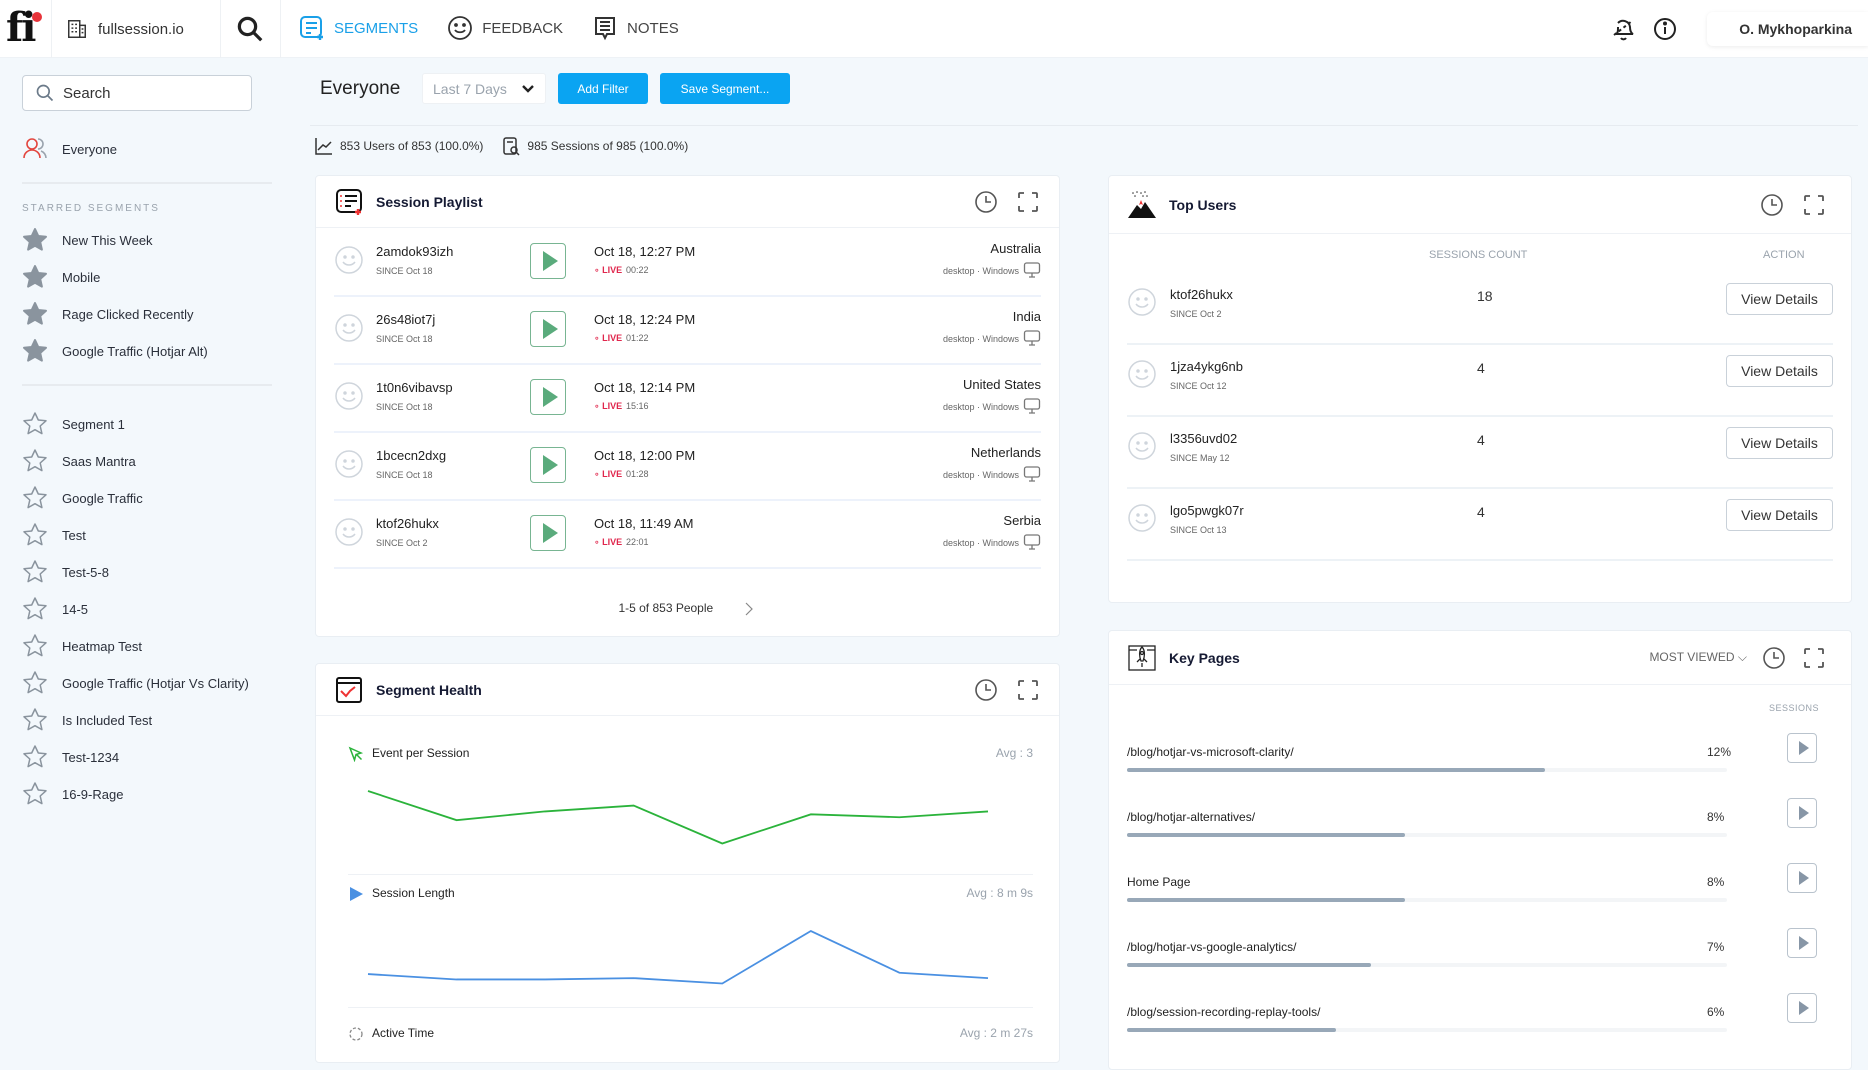  What do you see at coordinates (1211, 947) in the screenshot?
I see `page-path: /blog/hotjar-vs-google-analytics/` at bounding box center [1211, 947].